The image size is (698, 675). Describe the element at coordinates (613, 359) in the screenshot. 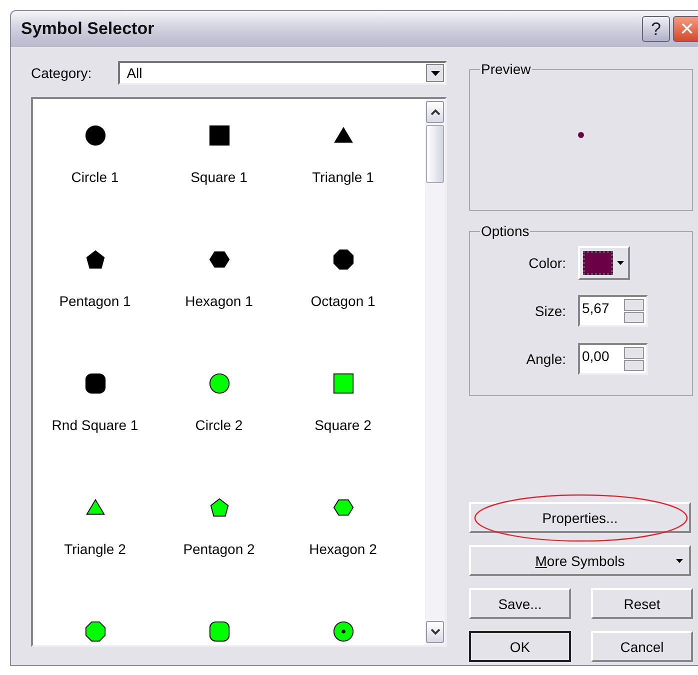

I see `angle-spinner: 0,00` at that location.